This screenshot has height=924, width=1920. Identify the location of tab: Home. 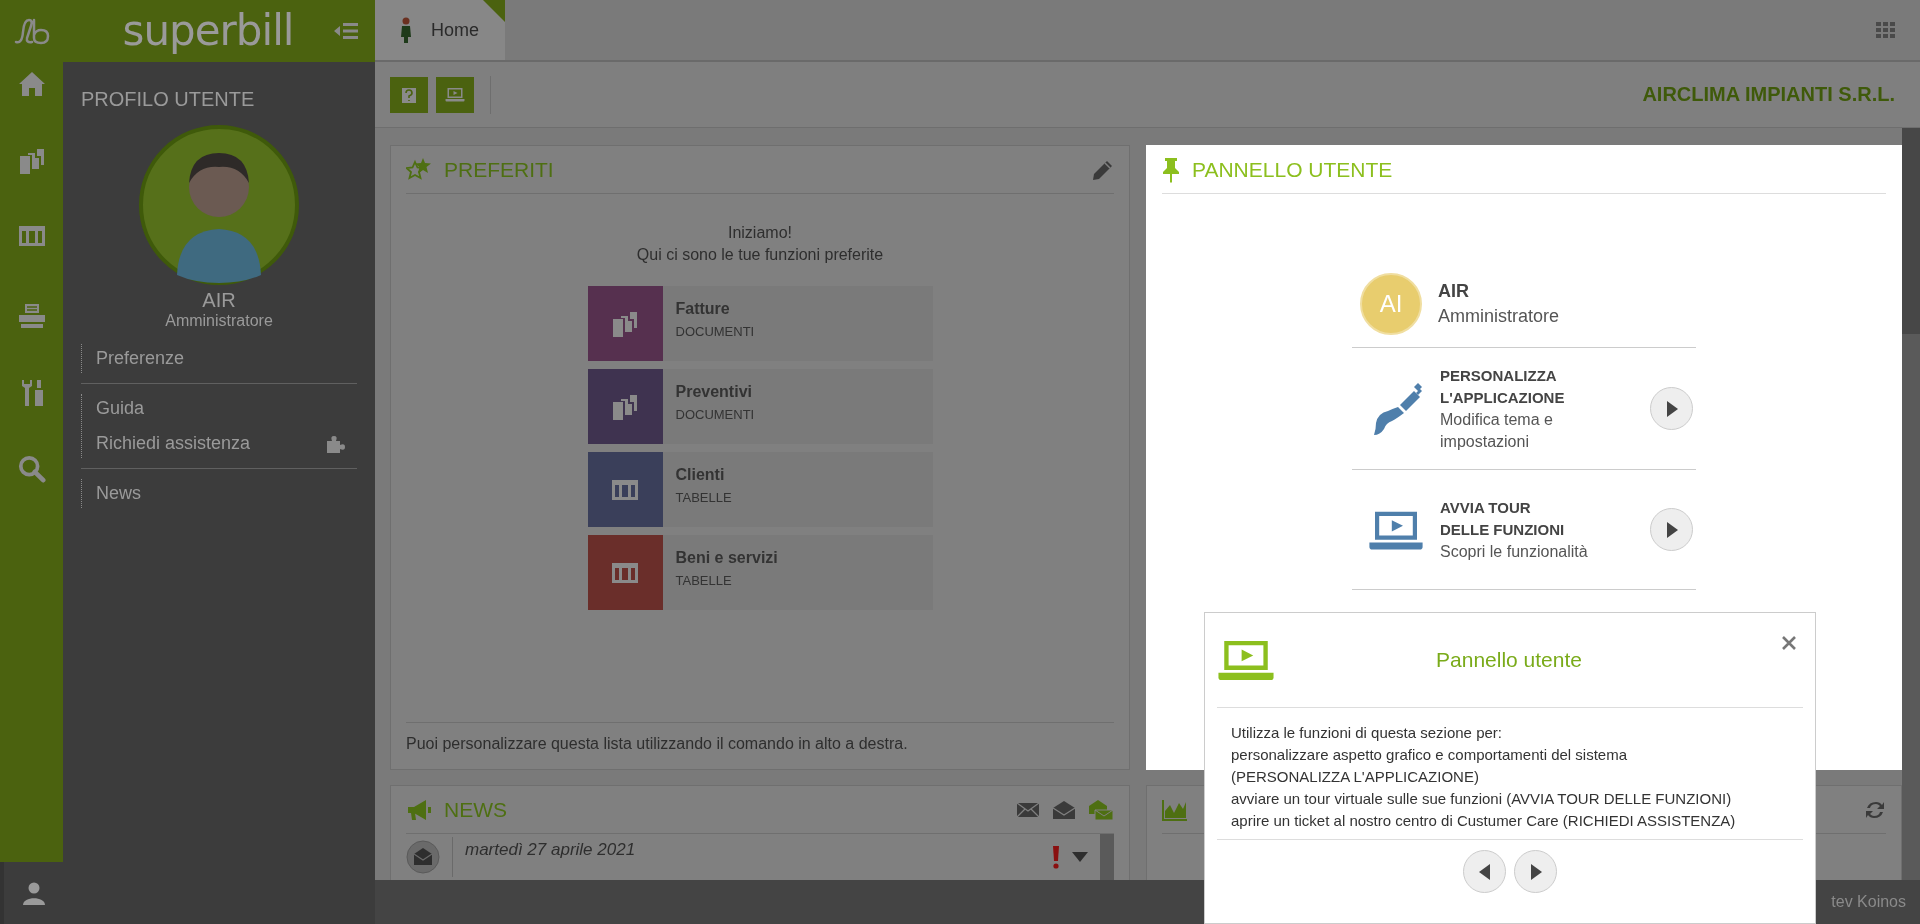
(440, 30).